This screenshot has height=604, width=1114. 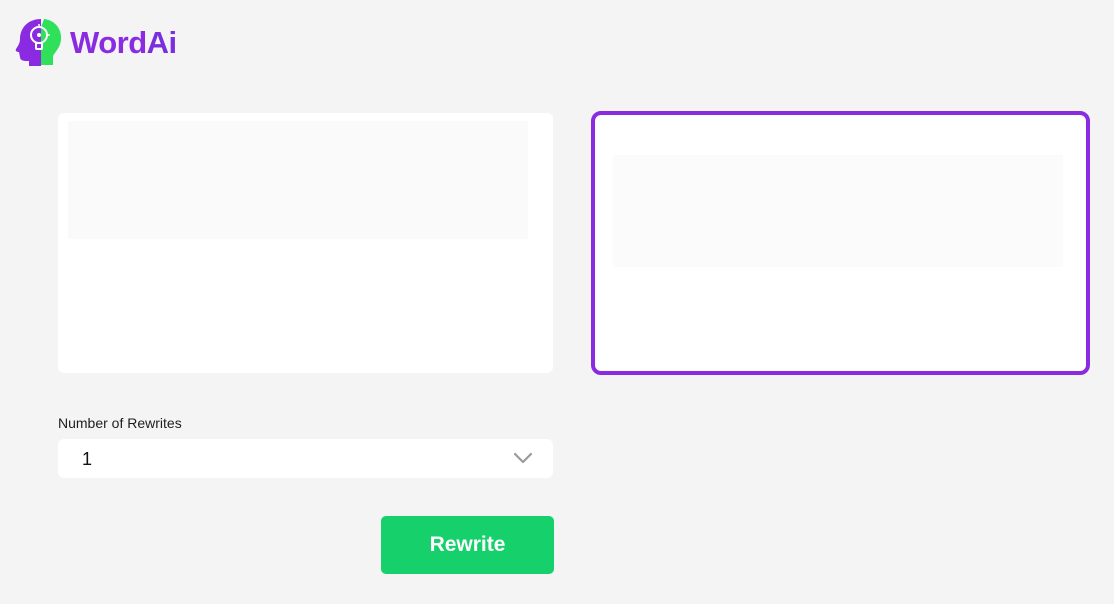 I want to click on rewrites-label: Number of Rewrites, so click(x=120, y=423).